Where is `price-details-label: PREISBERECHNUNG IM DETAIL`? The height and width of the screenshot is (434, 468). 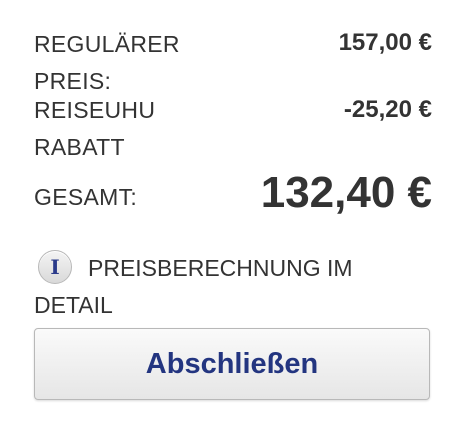
price-details-label: PREISBERECHNUNG IM DETAIL is located at coordinates (193, 286).